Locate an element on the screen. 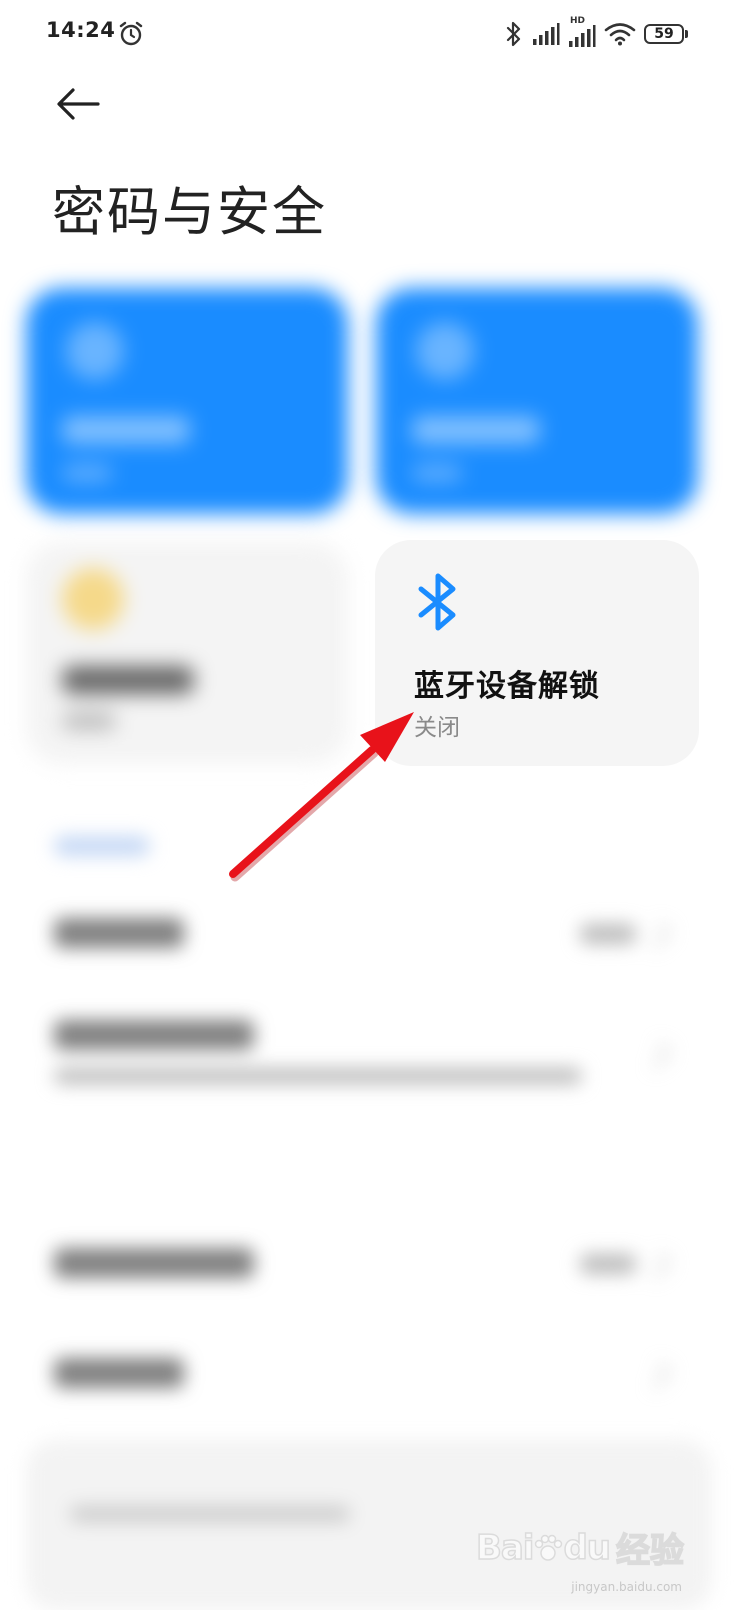 The image size is (738, 1610). hd-label: HD is located at coordinates (578, 21).